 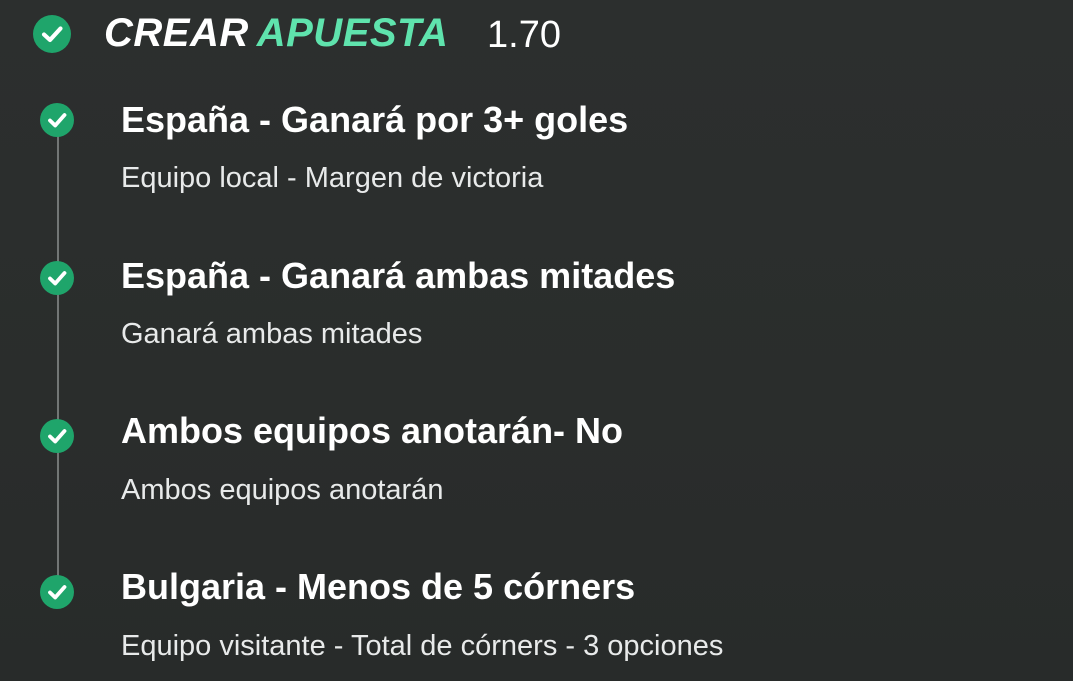 What do you see at coordinates (378, 586) in the screenshot?
I see `leg-title: Bulgaria - Menos de 5 córners` at bounding box center [378, 586].